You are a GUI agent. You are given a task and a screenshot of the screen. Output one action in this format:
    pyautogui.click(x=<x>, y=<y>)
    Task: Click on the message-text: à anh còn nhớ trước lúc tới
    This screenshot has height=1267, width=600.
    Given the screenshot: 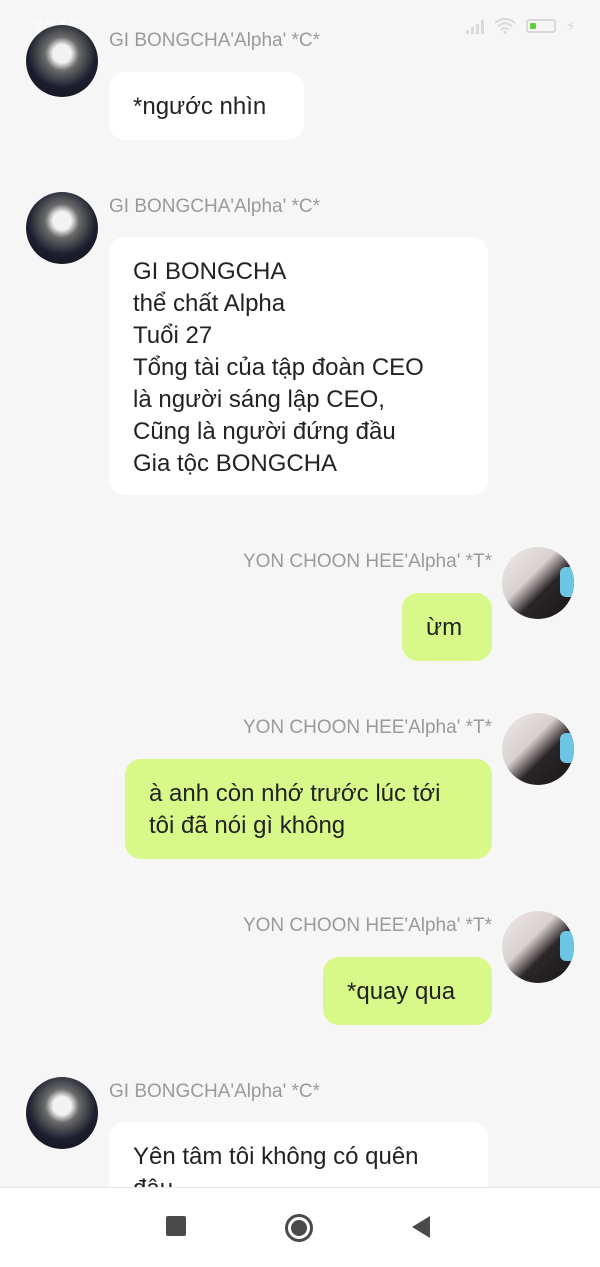 What is the action you would take?
    pyautogui.click(x=295, y=793)
    